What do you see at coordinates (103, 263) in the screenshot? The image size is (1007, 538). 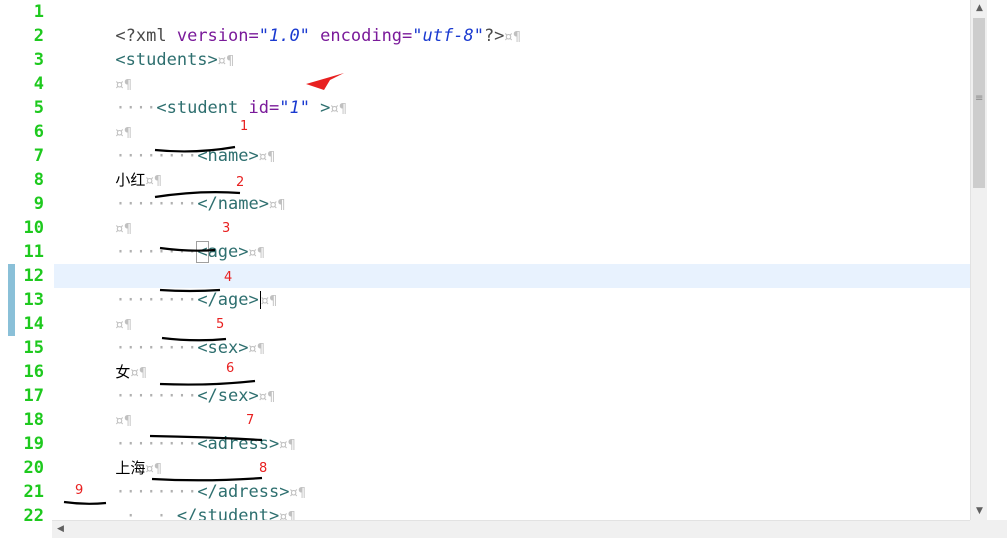 I see `code-line: 21¤¶` at bounding box center [103, 263].